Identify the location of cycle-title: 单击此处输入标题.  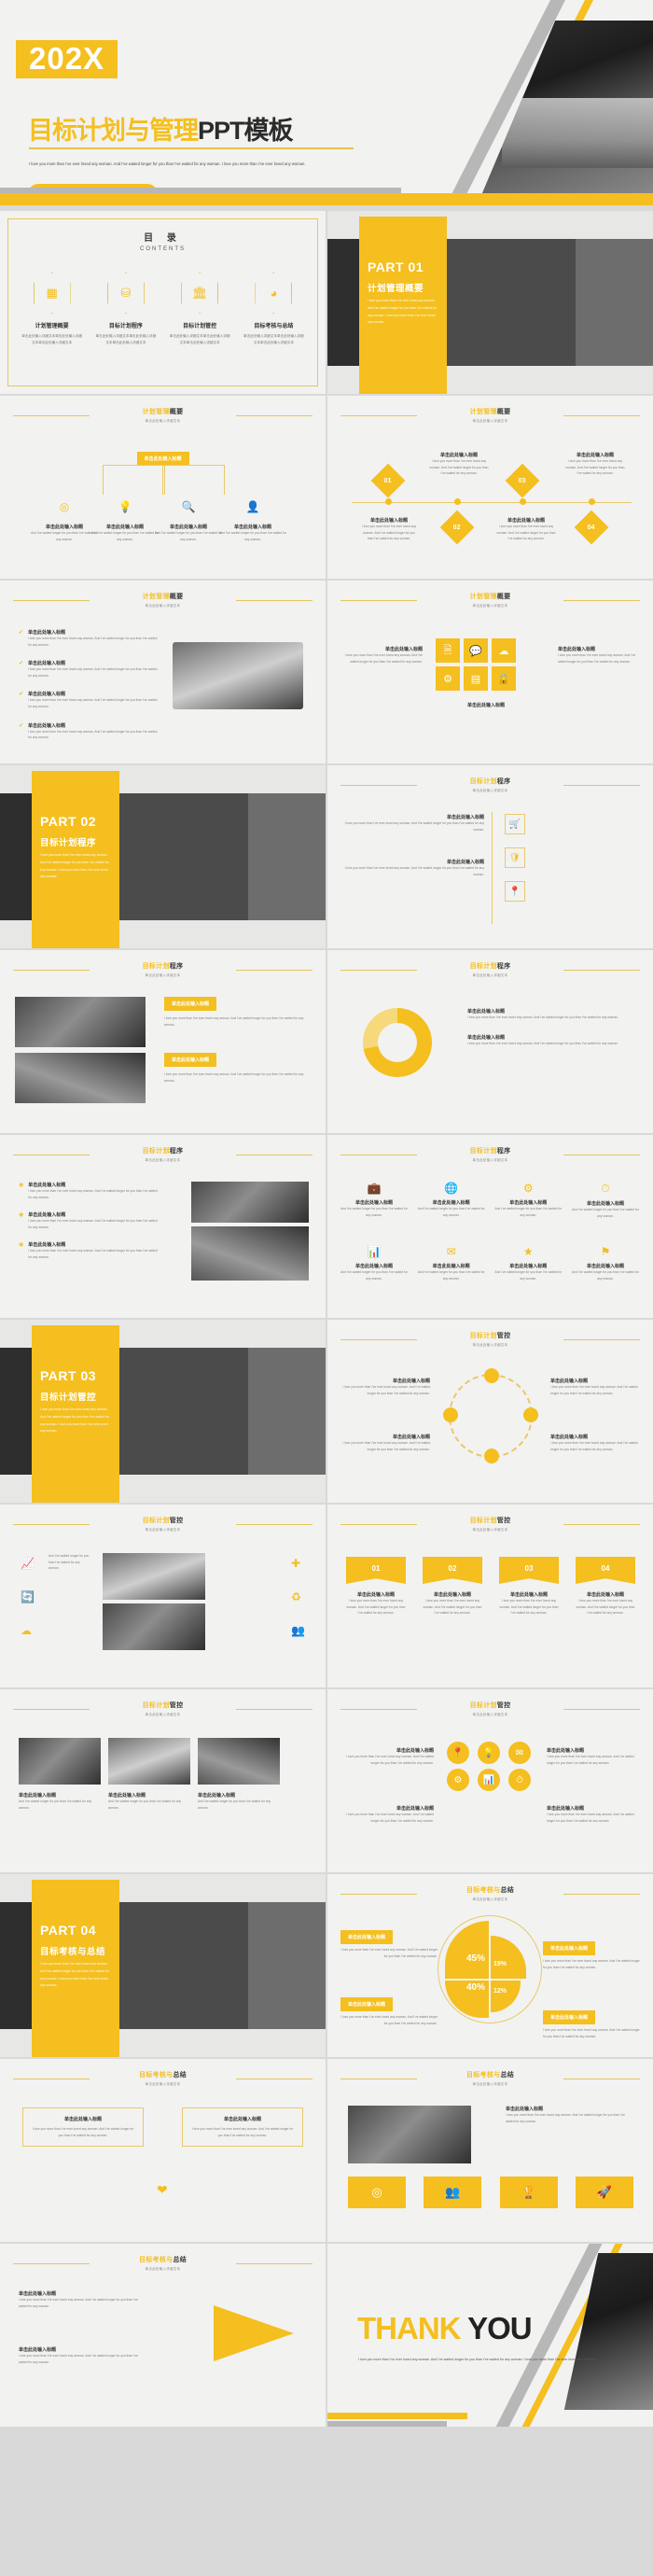
(569, 1381).